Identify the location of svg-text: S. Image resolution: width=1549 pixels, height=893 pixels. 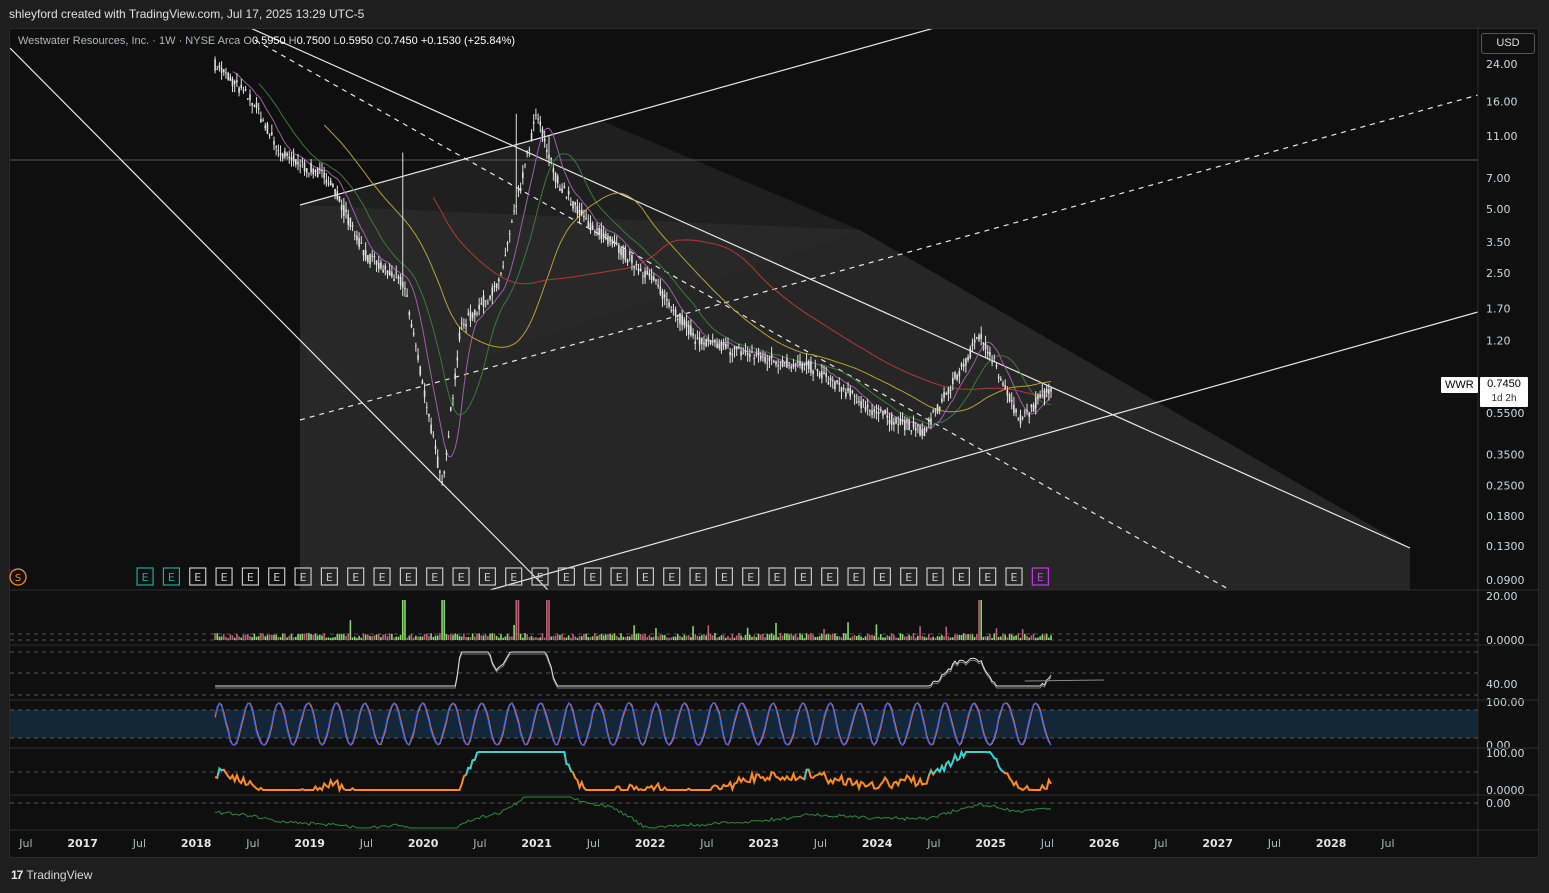
(18, 578).